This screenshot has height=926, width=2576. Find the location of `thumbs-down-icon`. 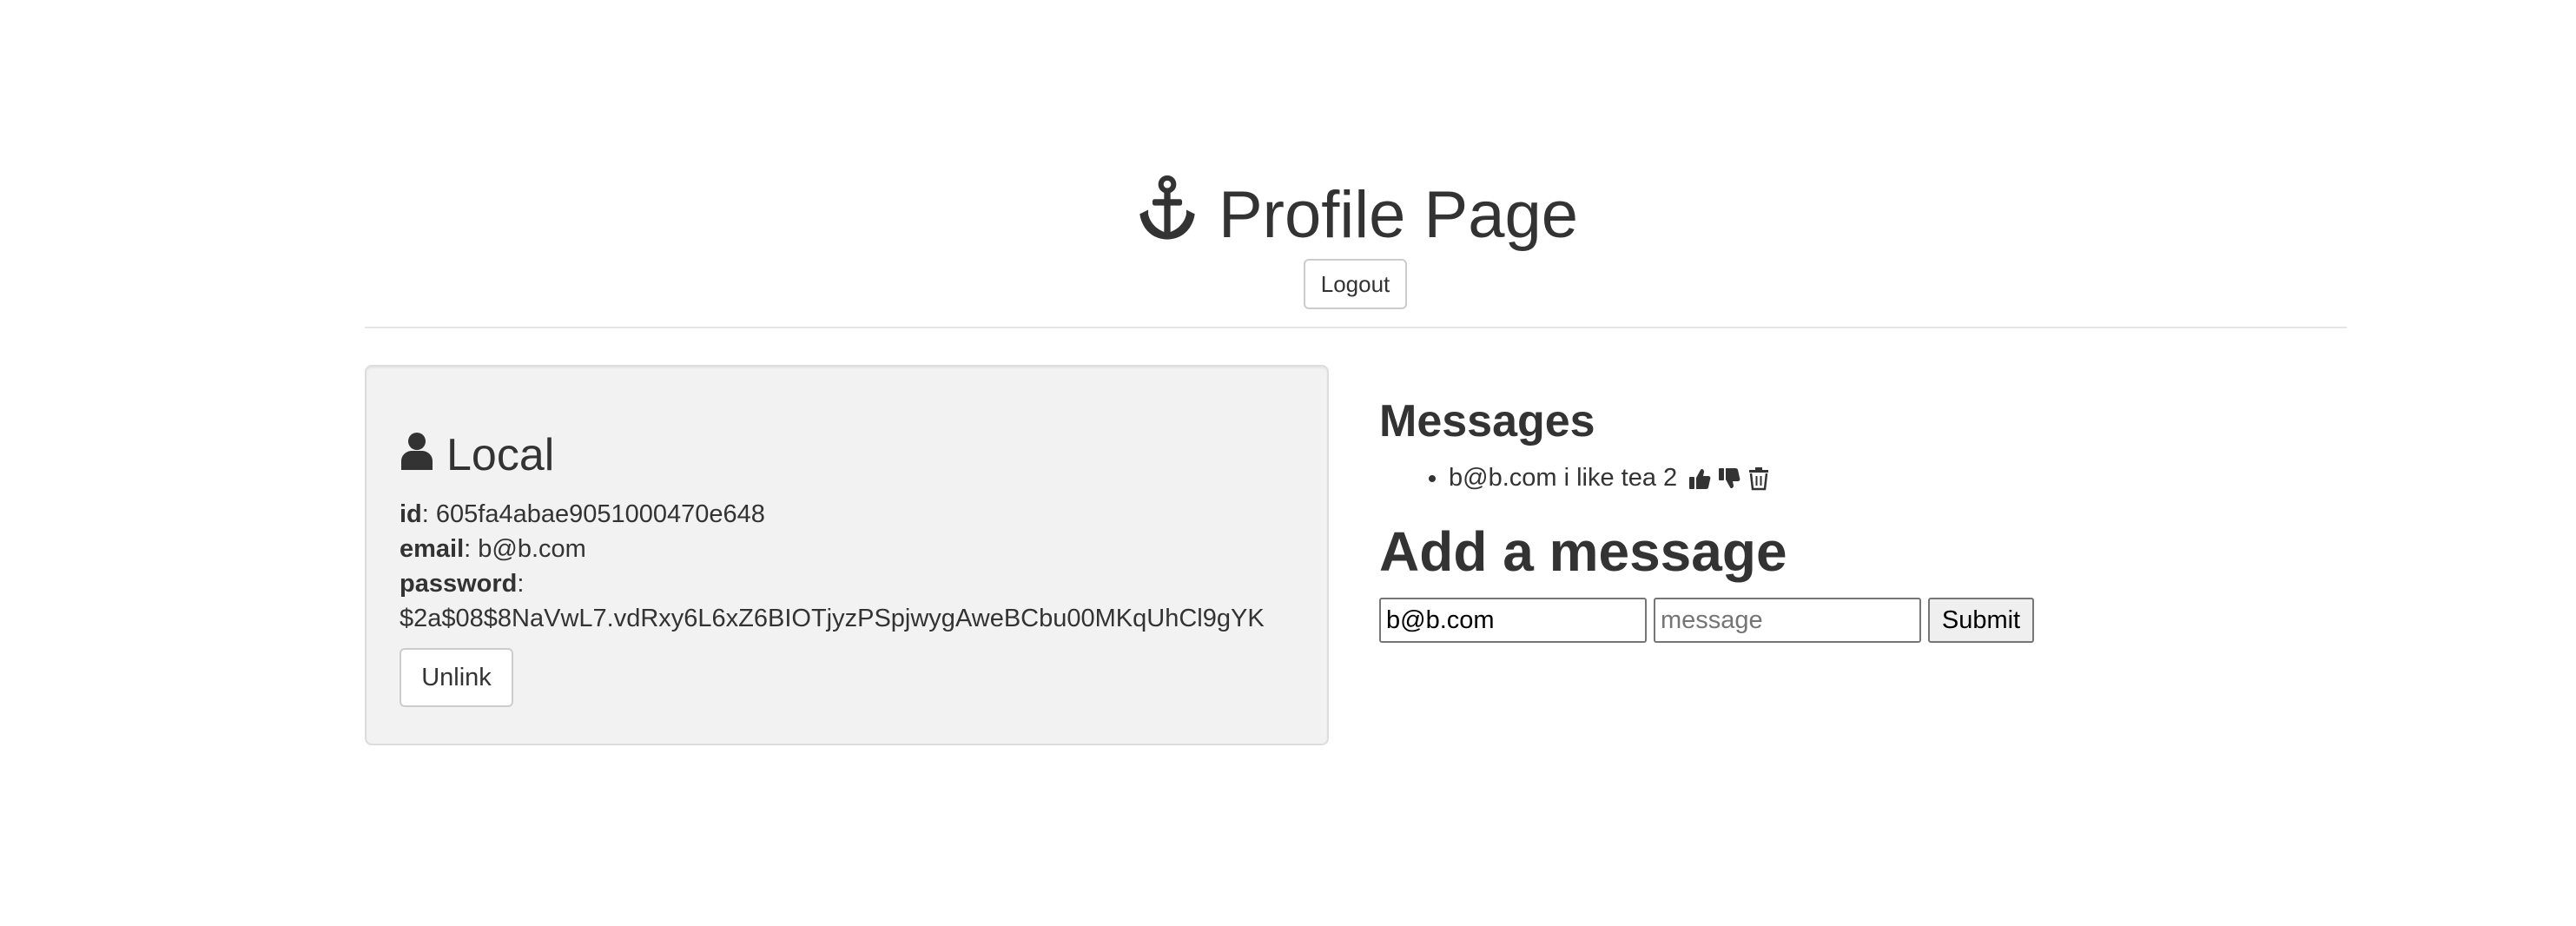

thumbs-down-icon is located at coordinates (1729, 478).